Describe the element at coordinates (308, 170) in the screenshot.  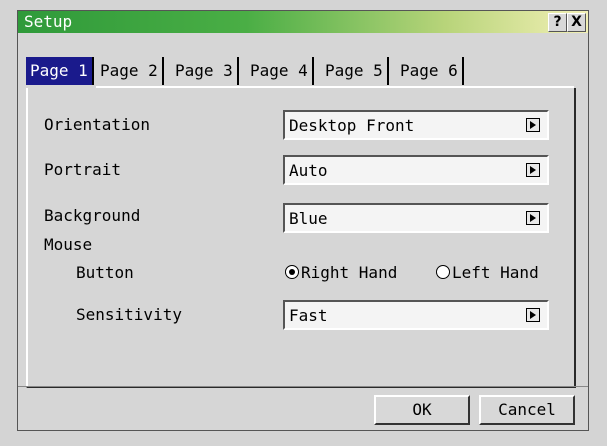
I see `portrait-value: Auto` at that location.